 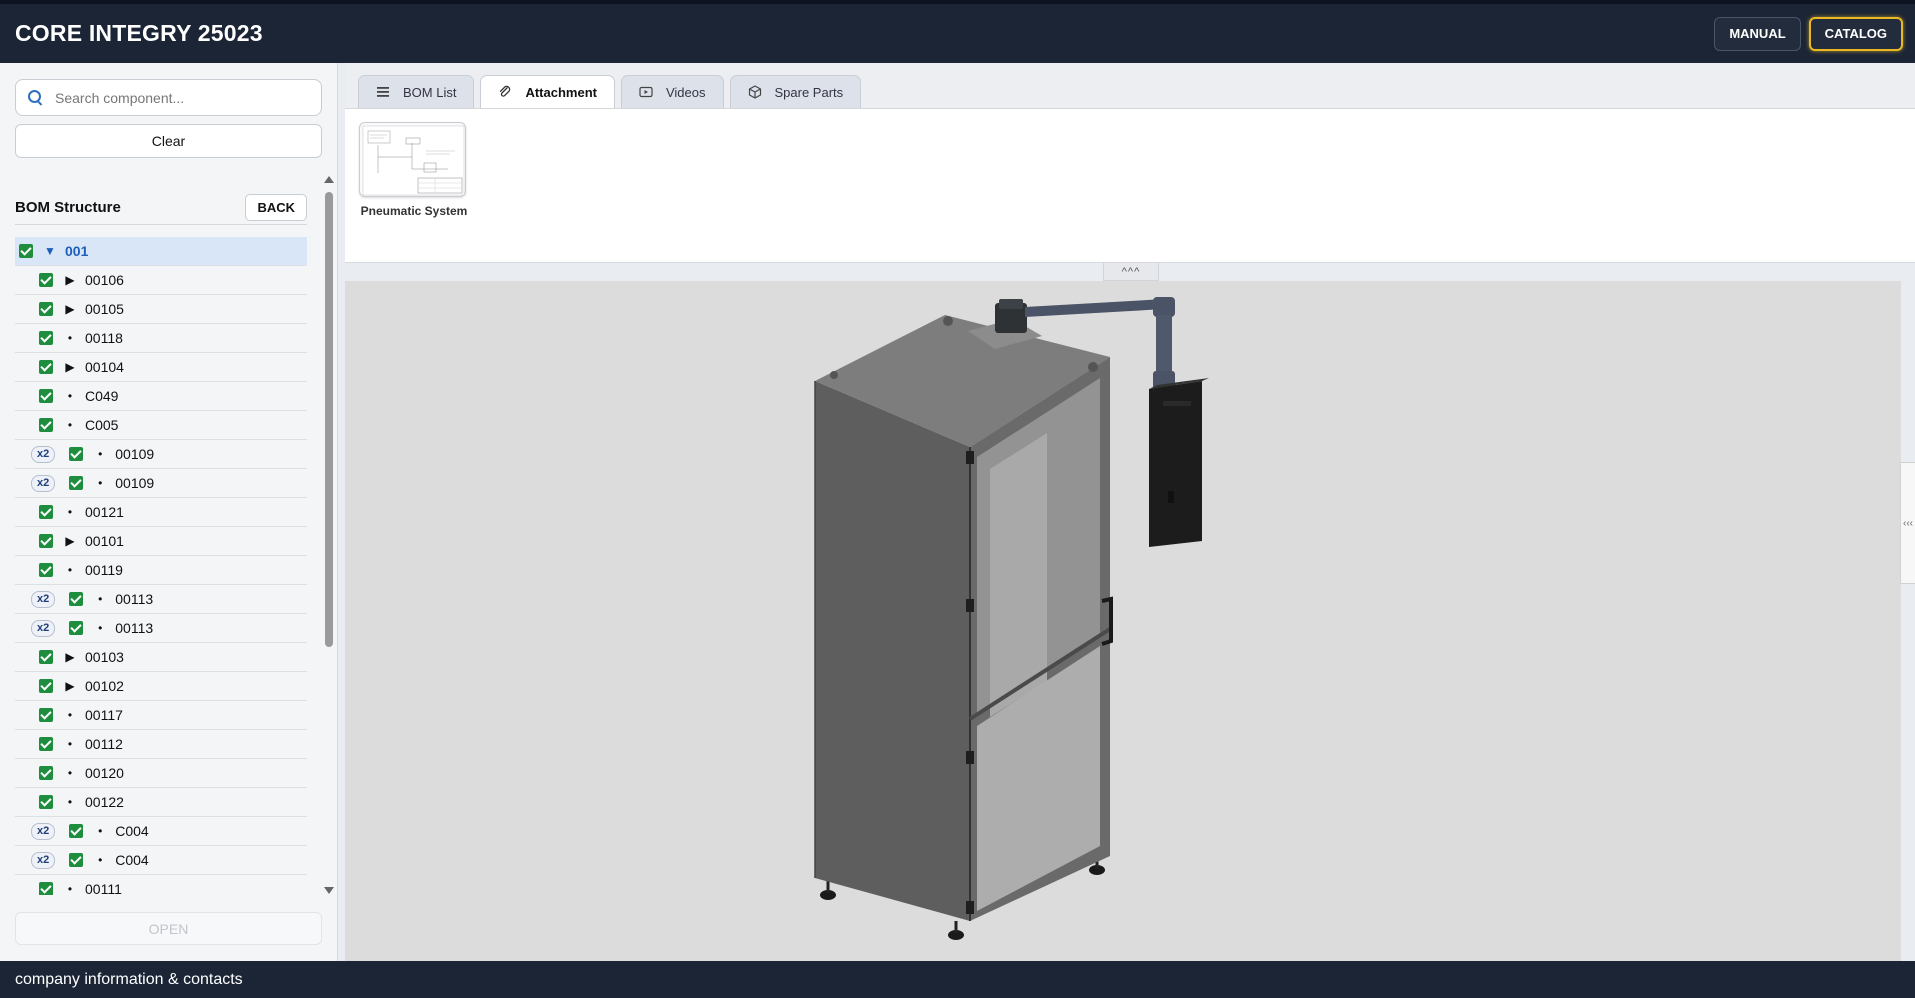 What do you see at coordinates (129, 980) in the screenshot?
I see `footer-text: company information & contacts` at bounding box center [129, 980].